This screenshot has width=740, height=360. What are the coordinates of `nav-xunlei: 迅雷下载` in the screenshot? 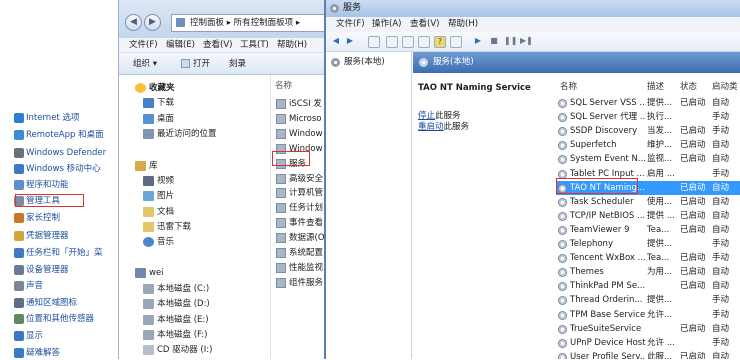 It's located at (167, 227).